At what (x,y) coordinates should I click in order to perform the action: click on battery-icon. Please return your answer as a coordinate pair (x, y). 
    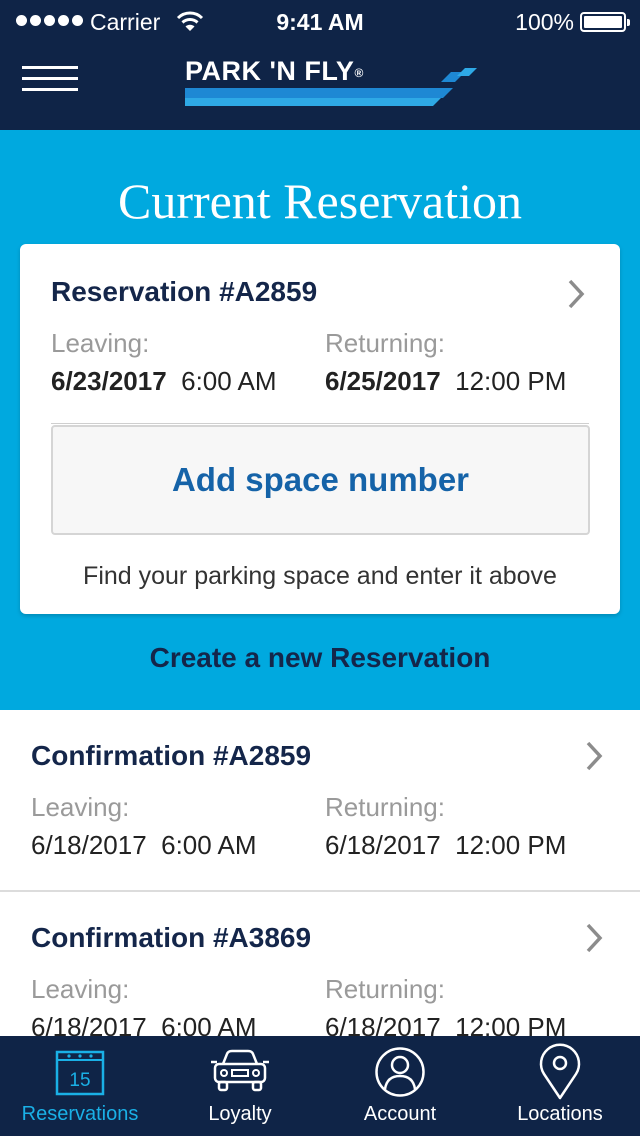
    Looking at the image, I should click on (605, 22).